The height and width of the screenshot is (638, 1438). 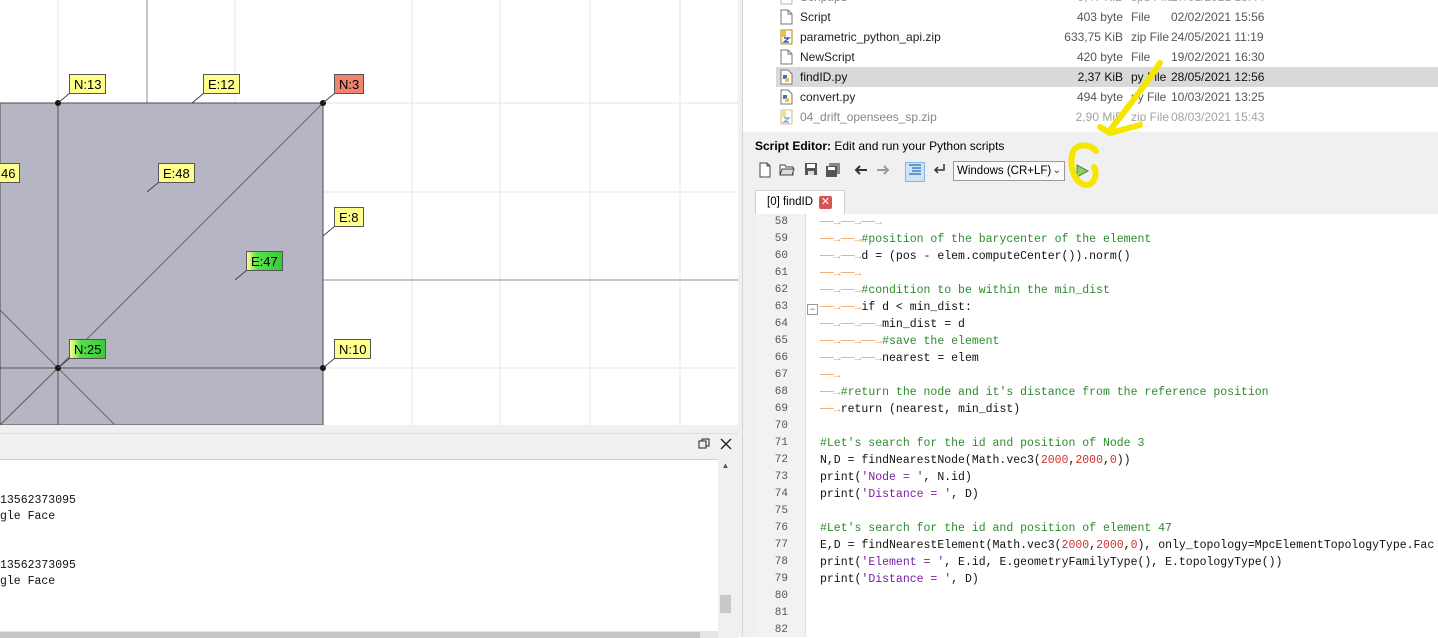 I want to click on line-number: 71, so click(x=781, y=443).